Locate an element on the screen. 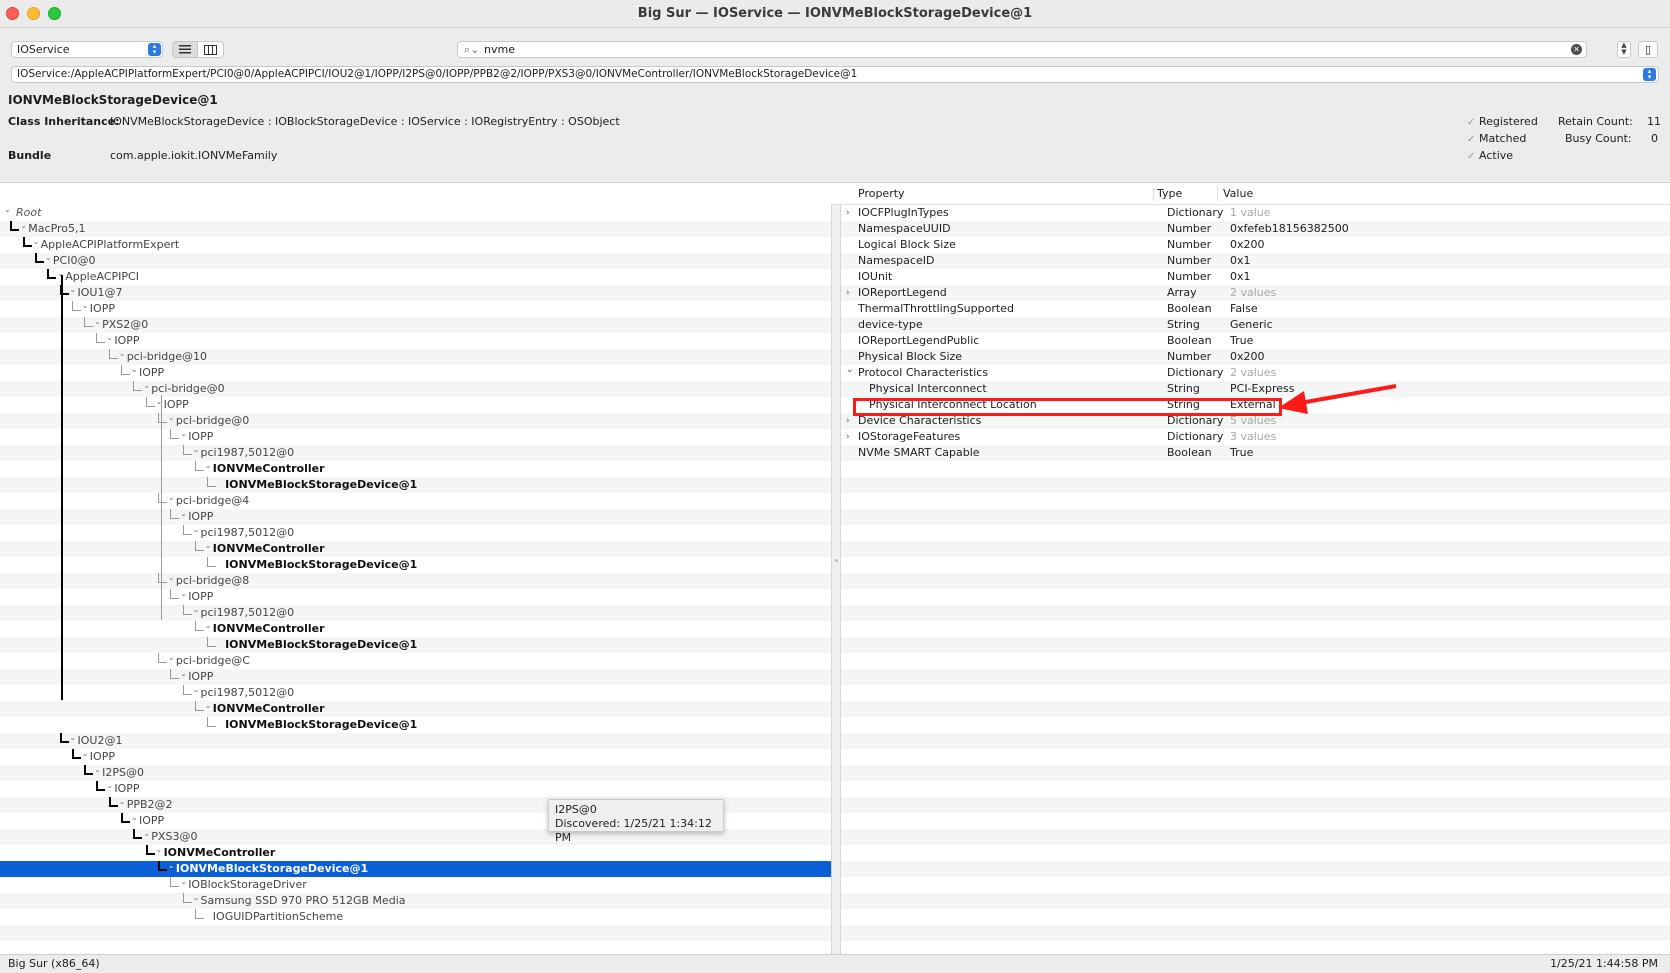 This screenshot has width=1670, height=973. property-row: IOUnit Number 0x1 is located at coordinates (1255, 277).